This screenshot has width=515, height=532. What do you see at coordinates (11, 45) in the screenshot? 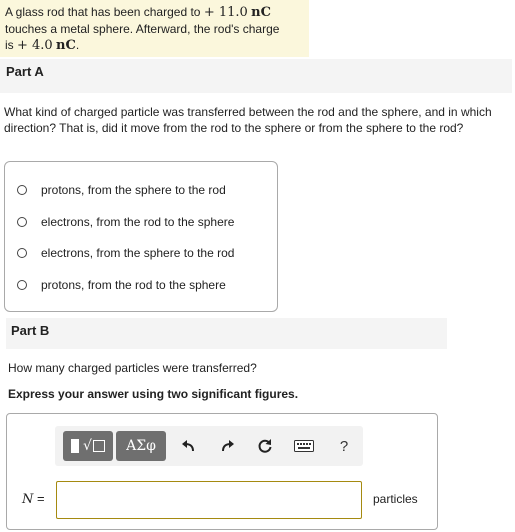
I see `intro-text-3: is` at bounding box center [11, 45].